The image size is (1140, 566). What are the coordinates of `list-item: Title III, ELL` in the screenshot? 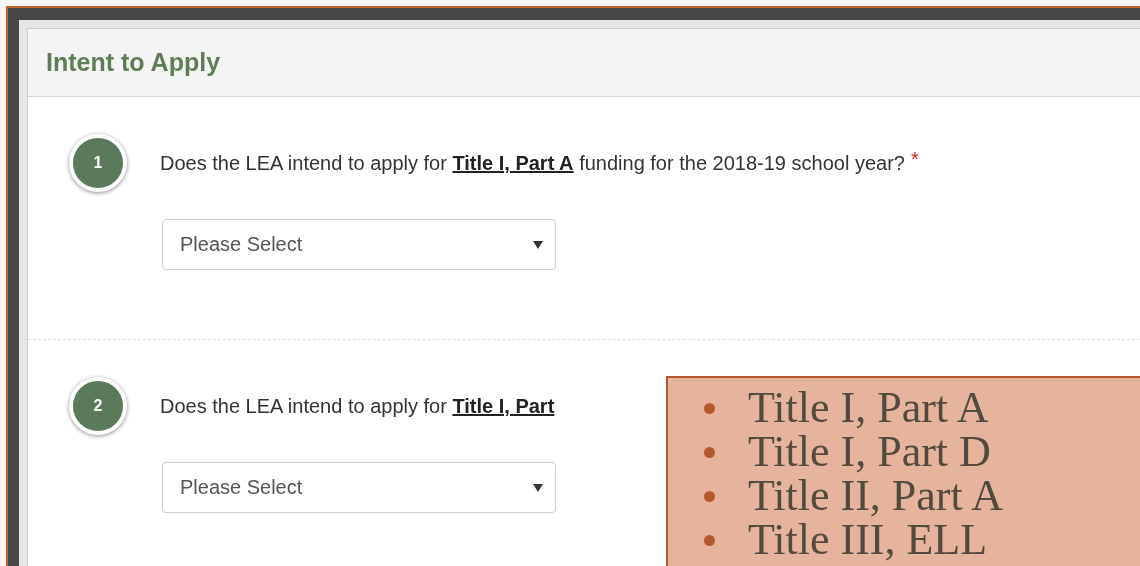 It's located at (868, 540).